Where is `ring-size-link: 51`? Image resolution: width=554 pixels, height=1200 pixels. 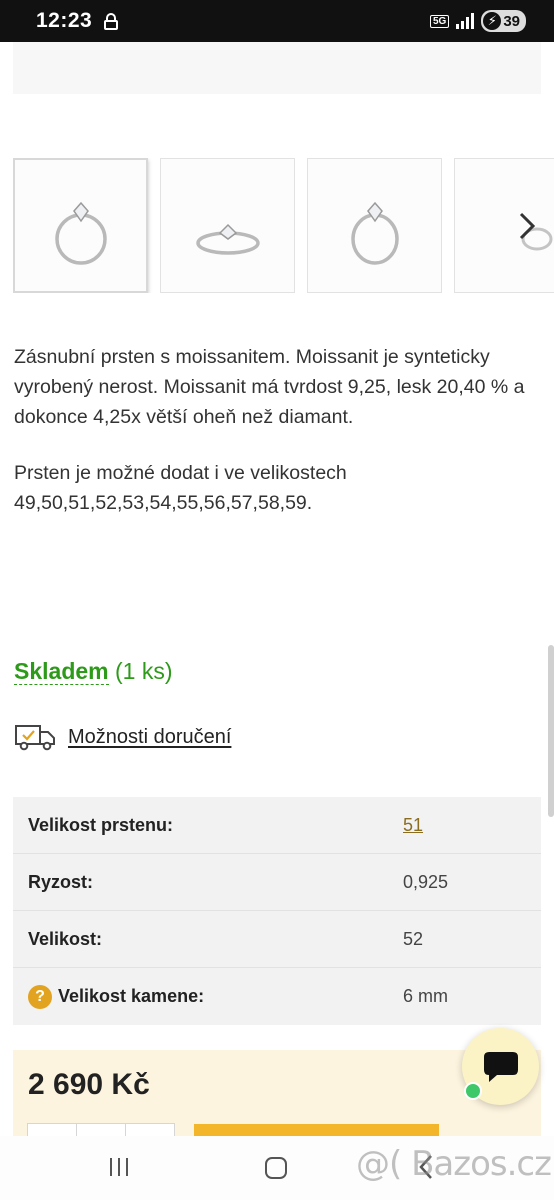
ring-size-link: 51 is located at coordinates (413, 825).